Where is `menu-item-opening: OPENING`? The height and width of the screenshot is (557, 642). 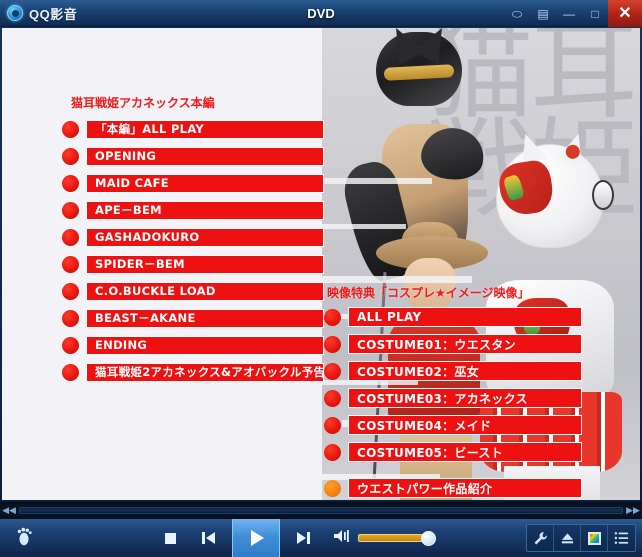
menu-item-opening: OPENING is located at coordinates (193, 156).